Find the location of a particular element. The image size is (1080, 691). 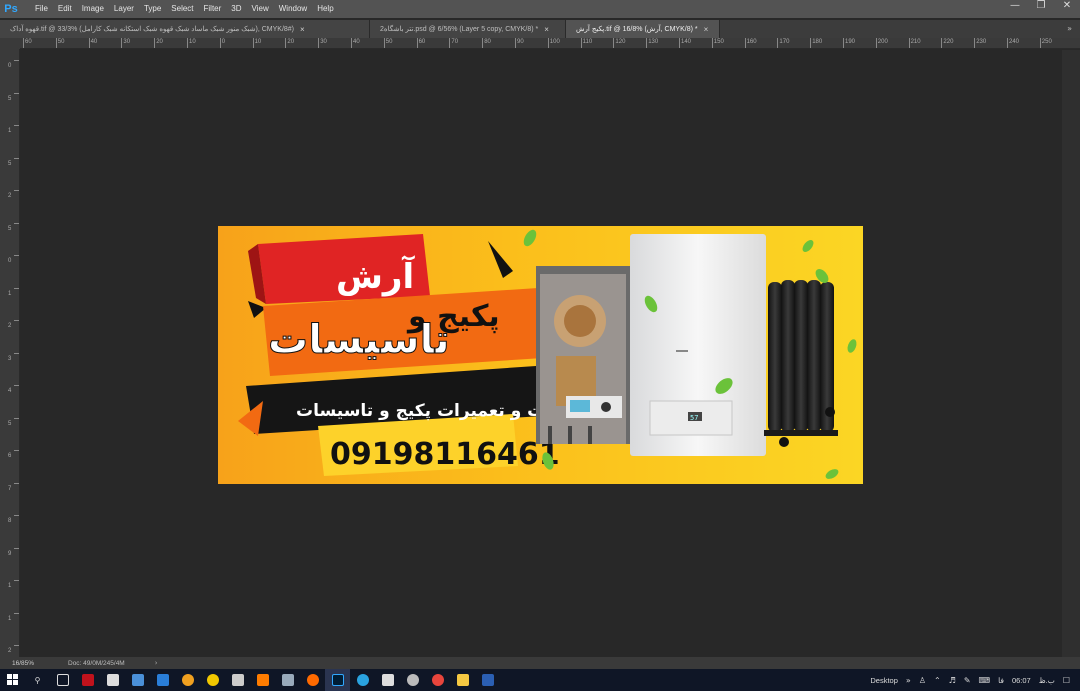

ruler-tick-label: 9 is located at coordinates (10, 553).